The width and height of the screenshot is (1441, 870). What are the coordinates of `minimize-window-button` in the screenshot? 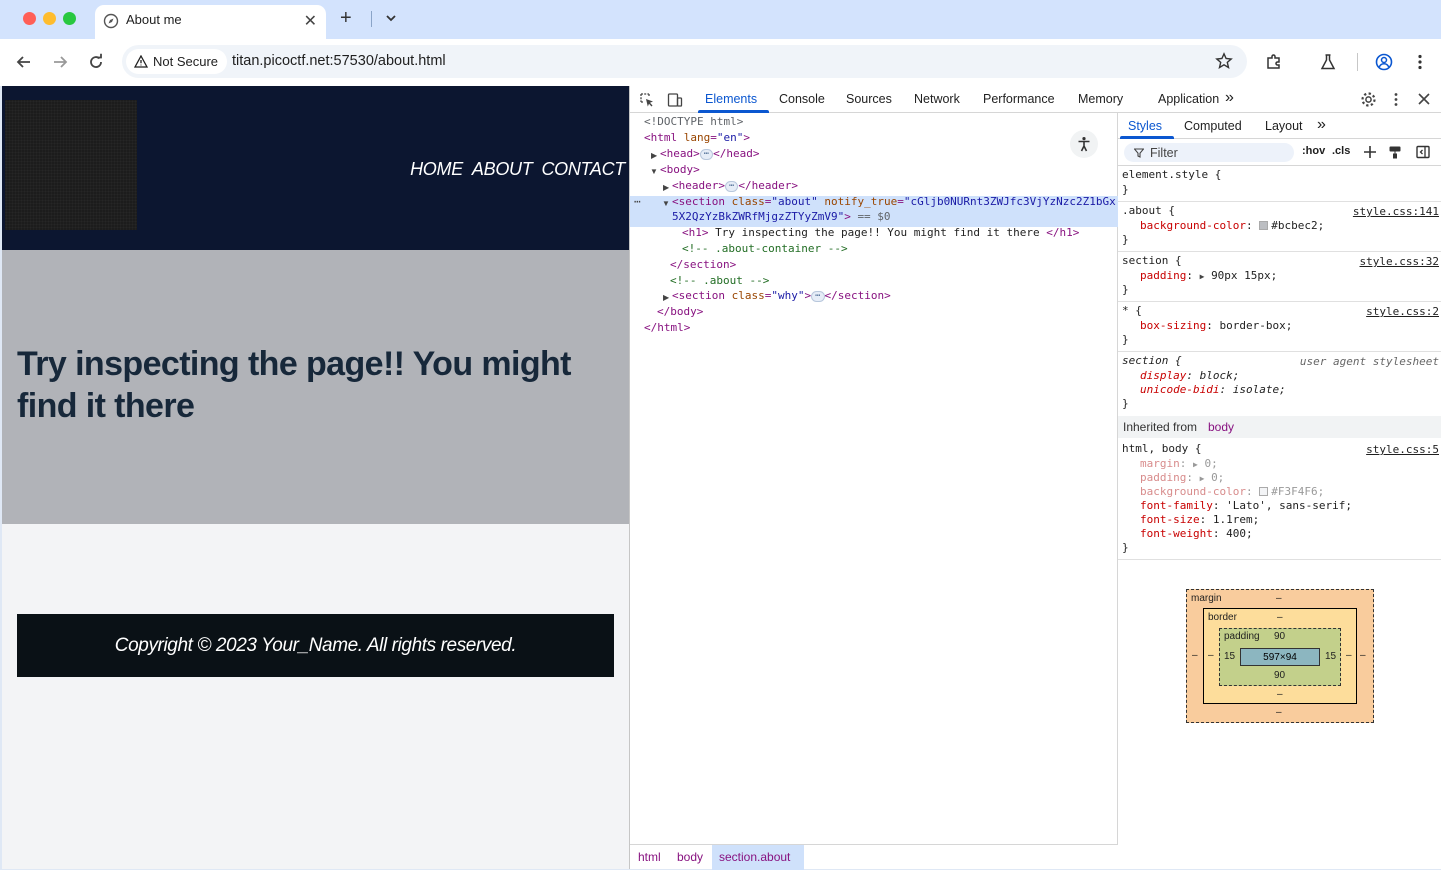 It's located at (49, 18).